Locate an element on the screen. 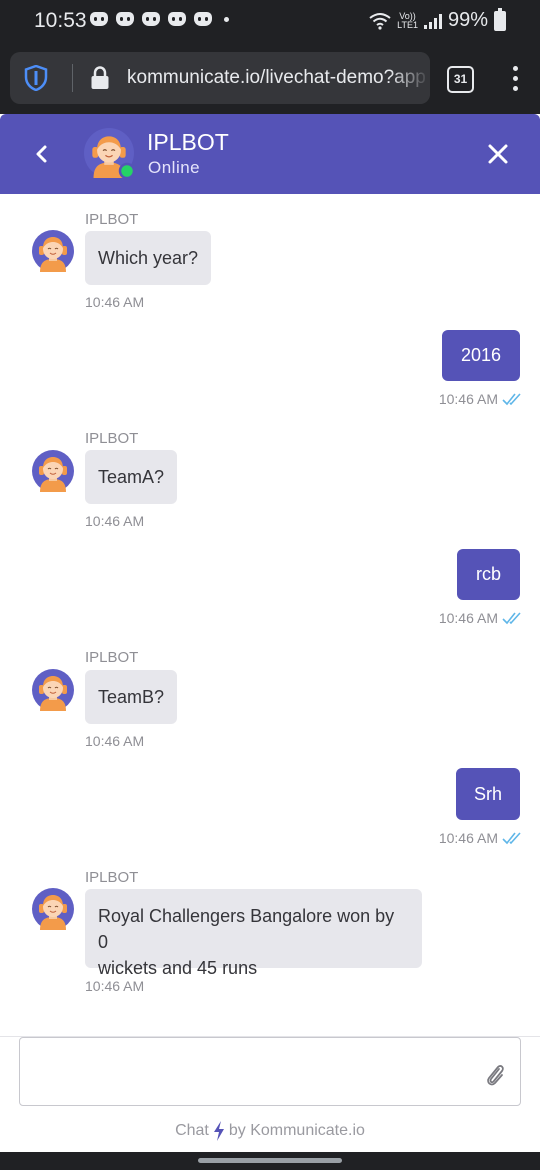 This screenshot has height=1170, width=540. wifi-icon is located at coordinates (380, 21).